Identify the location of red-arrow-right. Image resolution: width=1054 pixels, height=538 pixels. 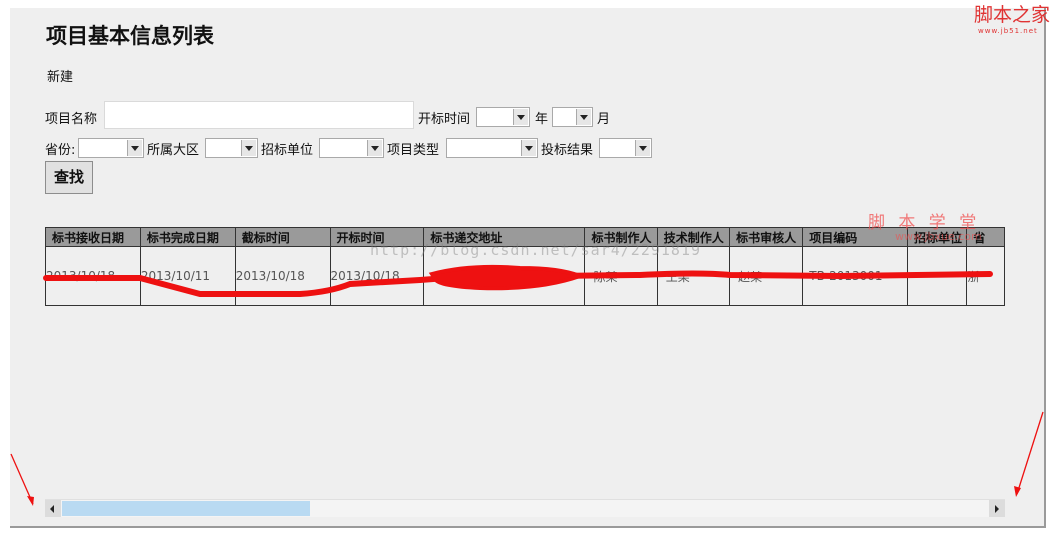
(1030, 453).